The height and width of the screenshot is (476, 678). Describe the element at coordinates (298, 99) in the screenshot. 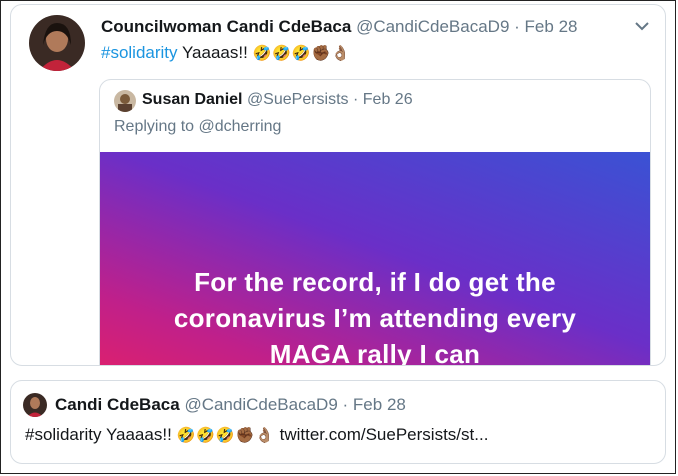

I see `quoted-author-handle: @SuePersists` at that location.